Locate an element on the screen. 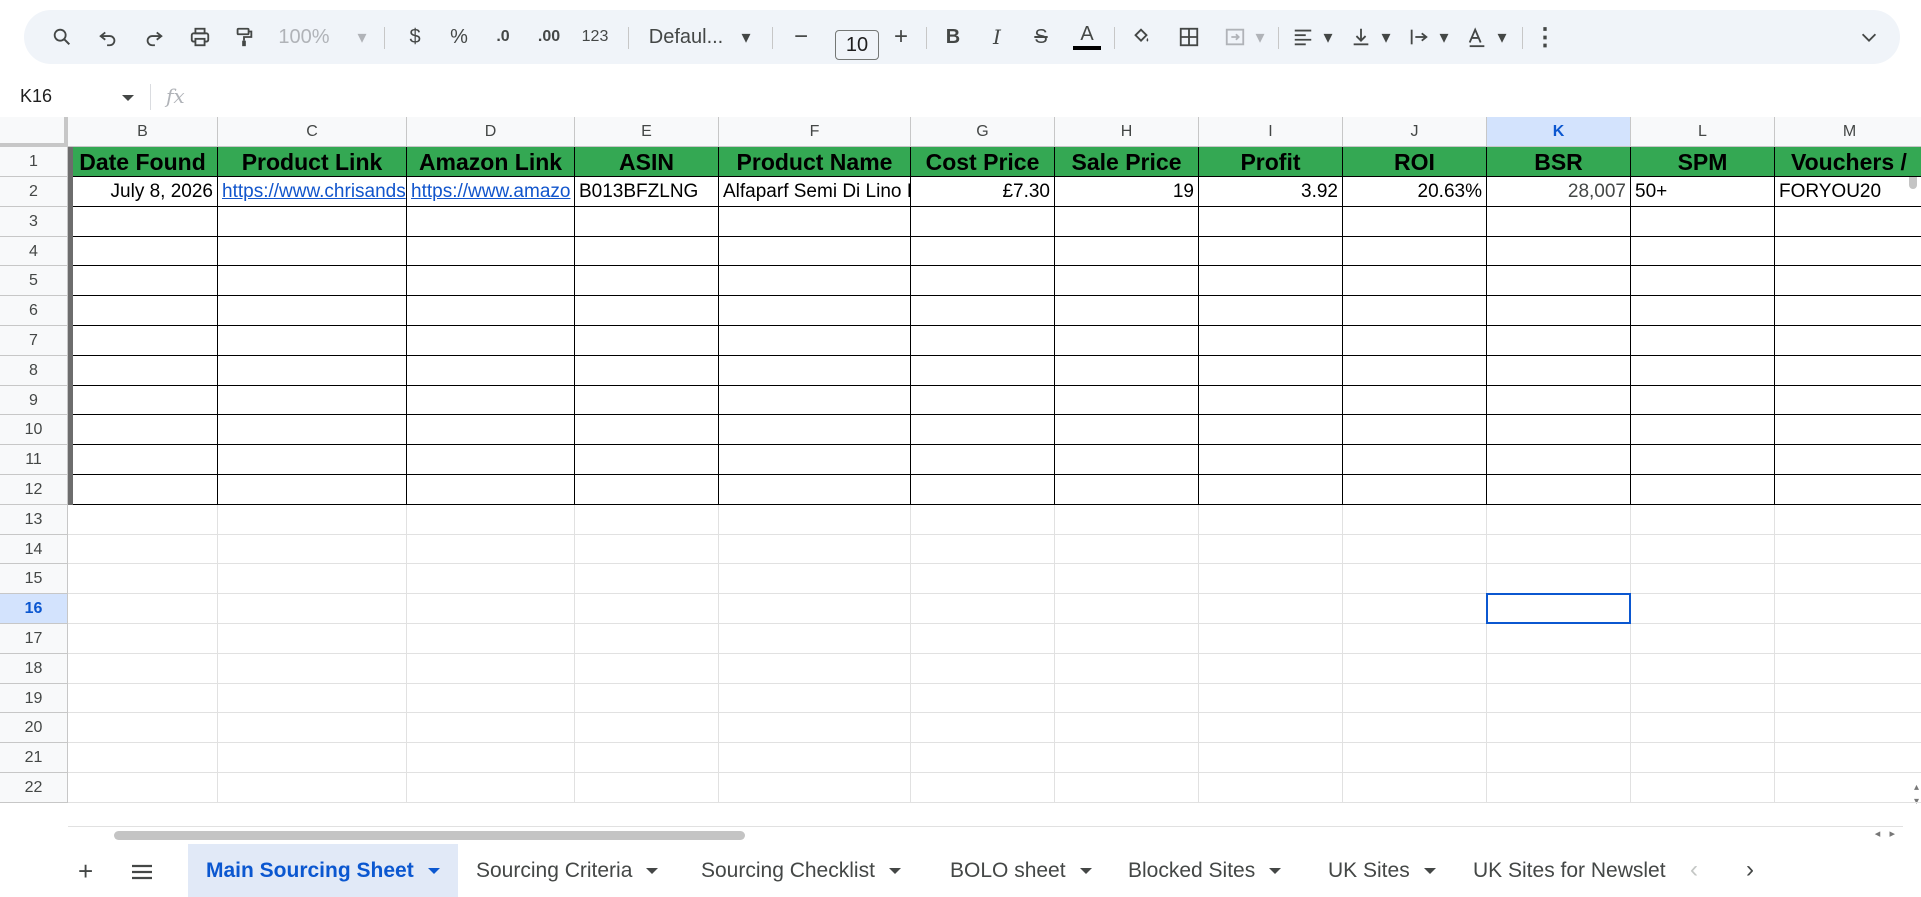  sheet-tab: BOLO sheet is located at coordinates (1021, 870).